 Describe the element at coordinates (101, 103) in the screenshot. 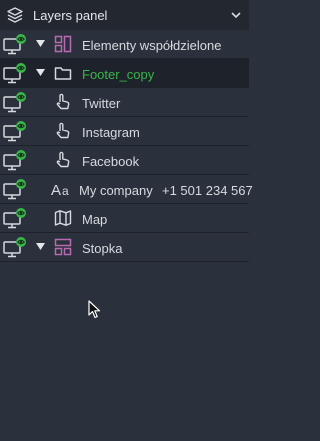

I see `layer-label: Twitter` at that location.